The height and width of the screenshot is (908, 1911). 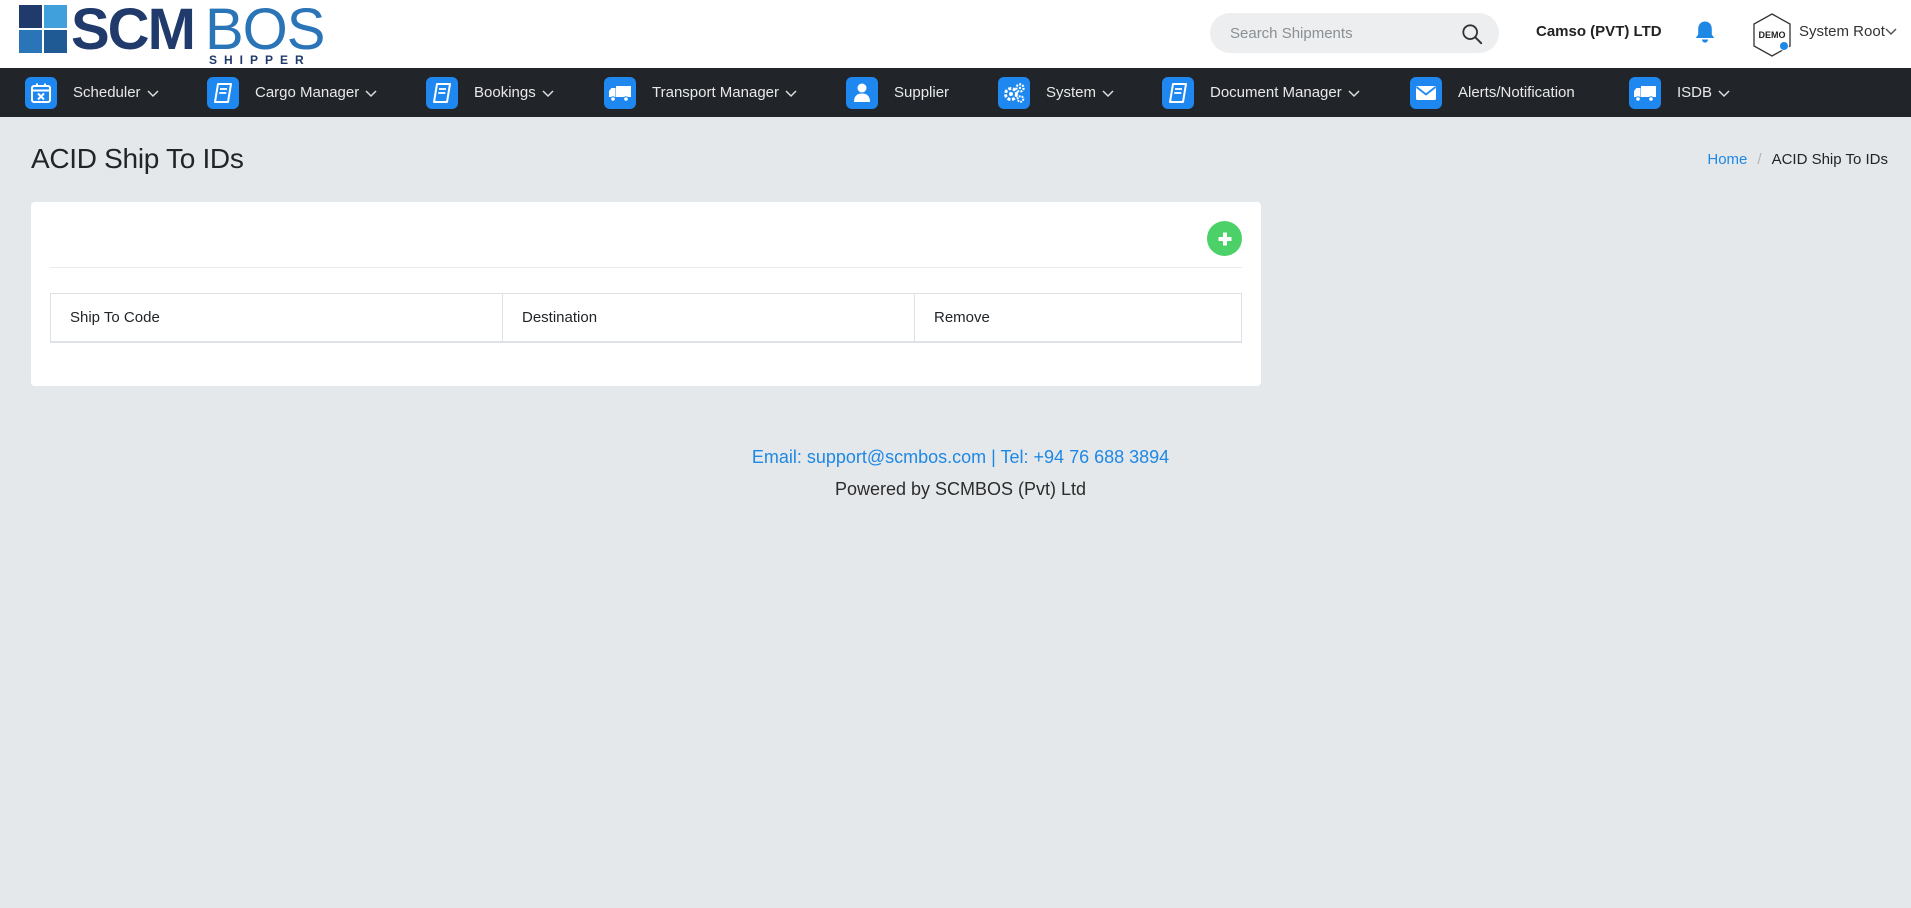 What do you see at coordinates (107, 92) in the screenshot?
I see `nav-label: Scheduler` at bounding box center [107, 92].